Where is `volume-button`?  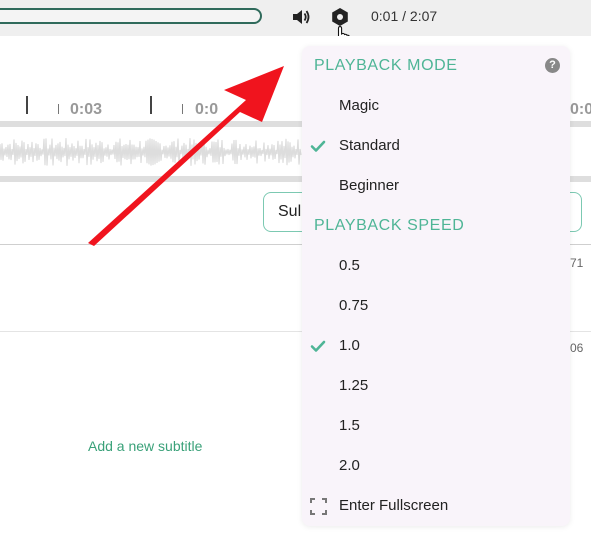 volume-button is located at coordinates (301, 17).